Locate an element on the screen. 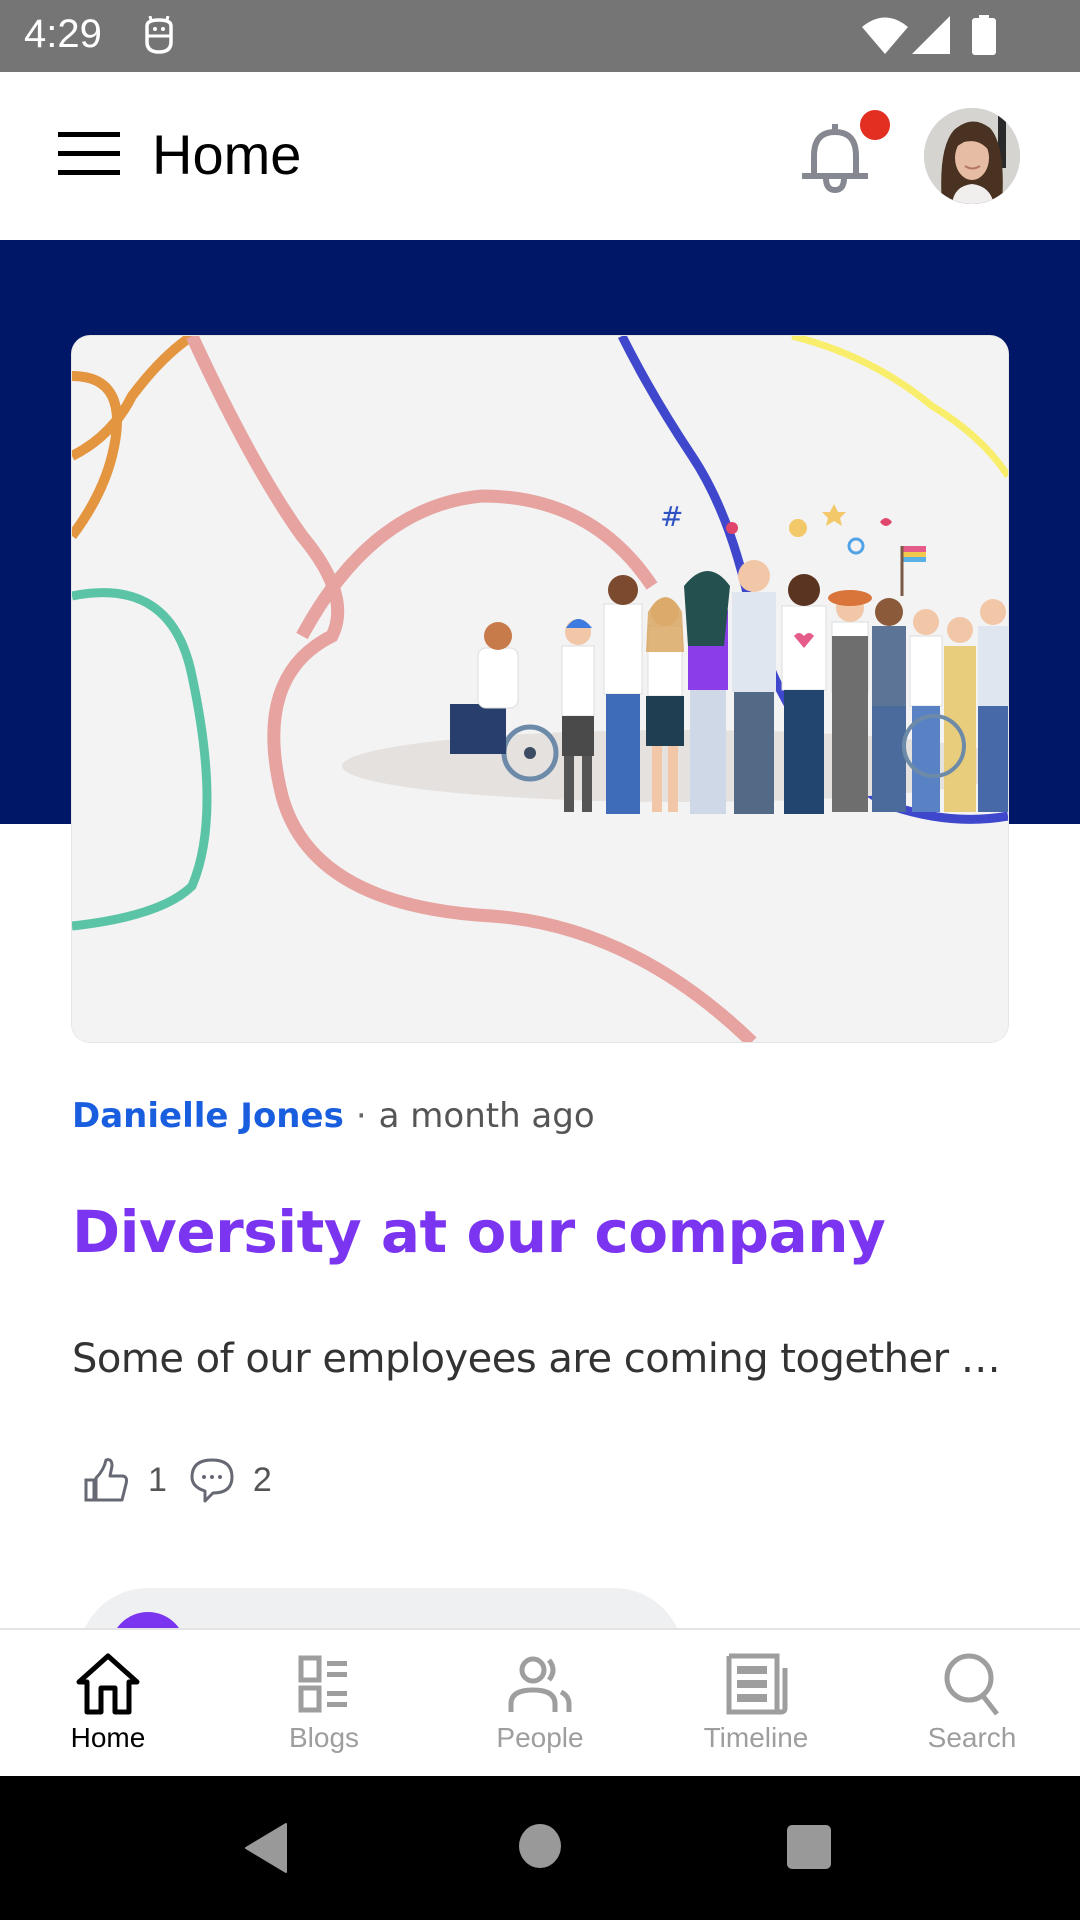 The image size is (1080, 1920). nav-label-search: Search is located at coordinates (972, 1737).